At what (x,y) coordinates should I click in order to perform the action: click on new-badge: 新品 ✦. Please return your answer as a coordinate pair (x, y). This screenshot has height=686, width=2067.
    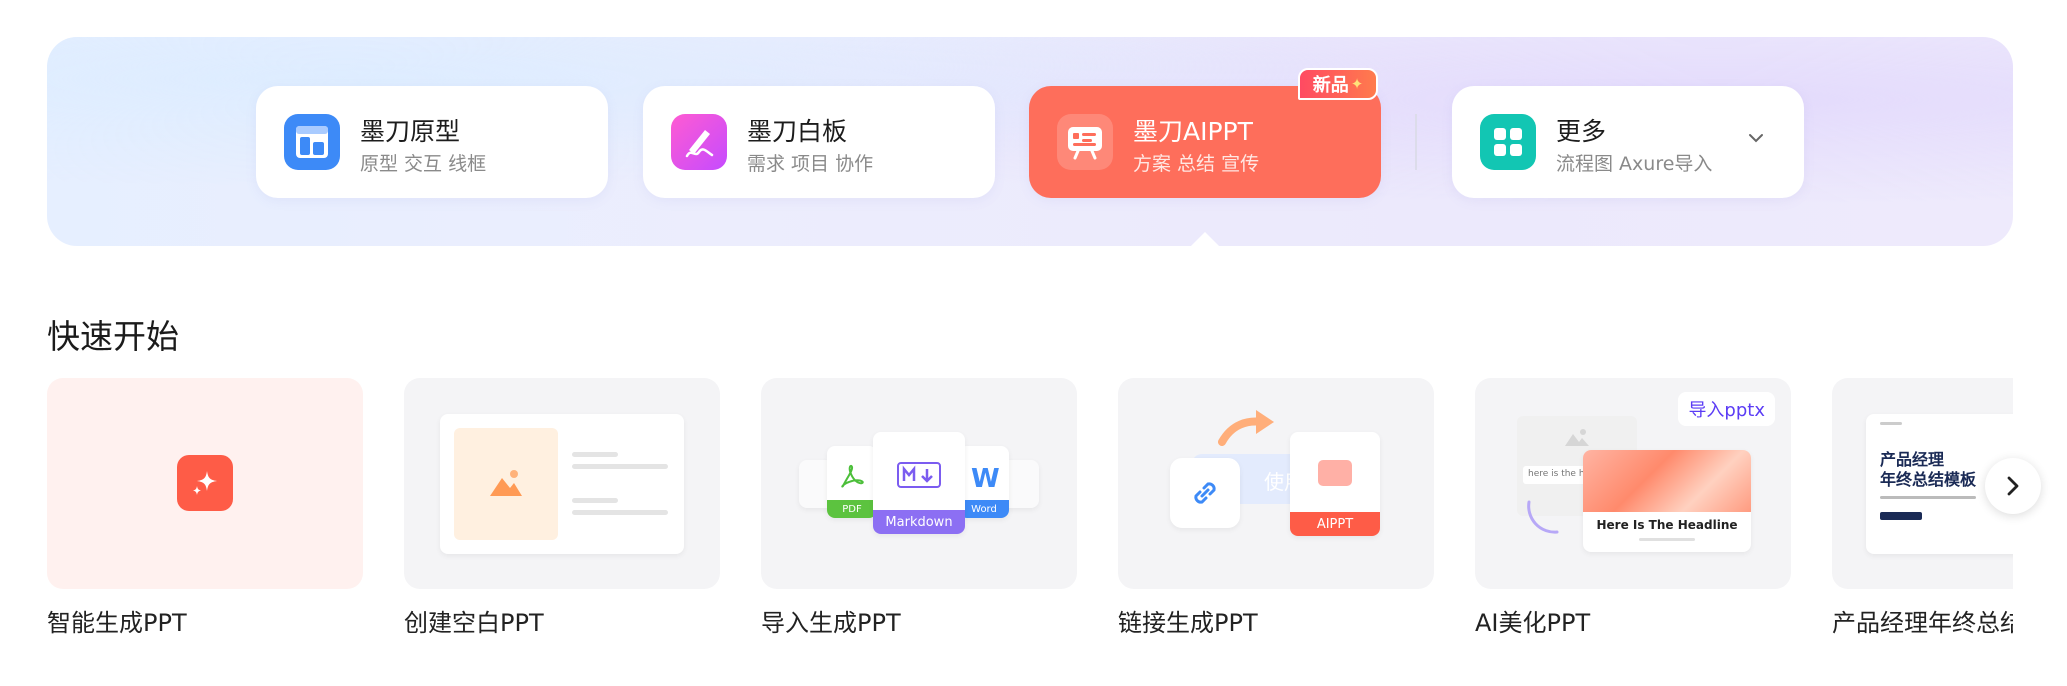
    Looking at the image, I should click on (1338, 84).